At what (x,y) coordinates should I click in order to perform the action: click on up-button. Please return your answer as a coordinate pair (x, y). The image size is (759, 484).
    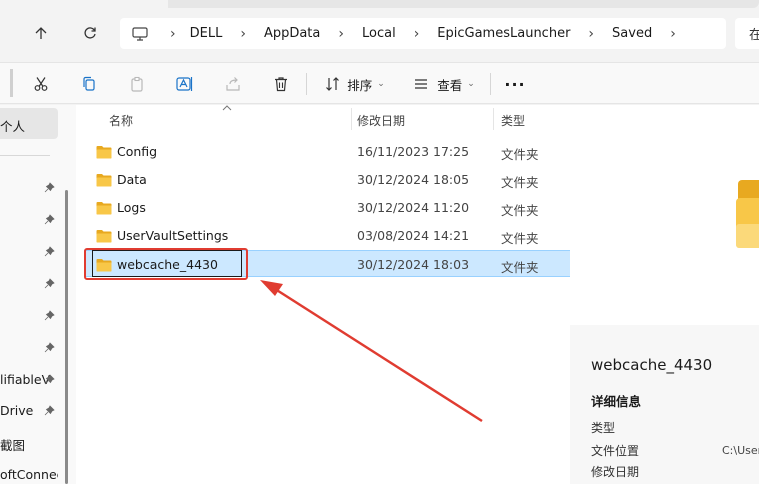
    Looking at the image, I should click on (41, 33).